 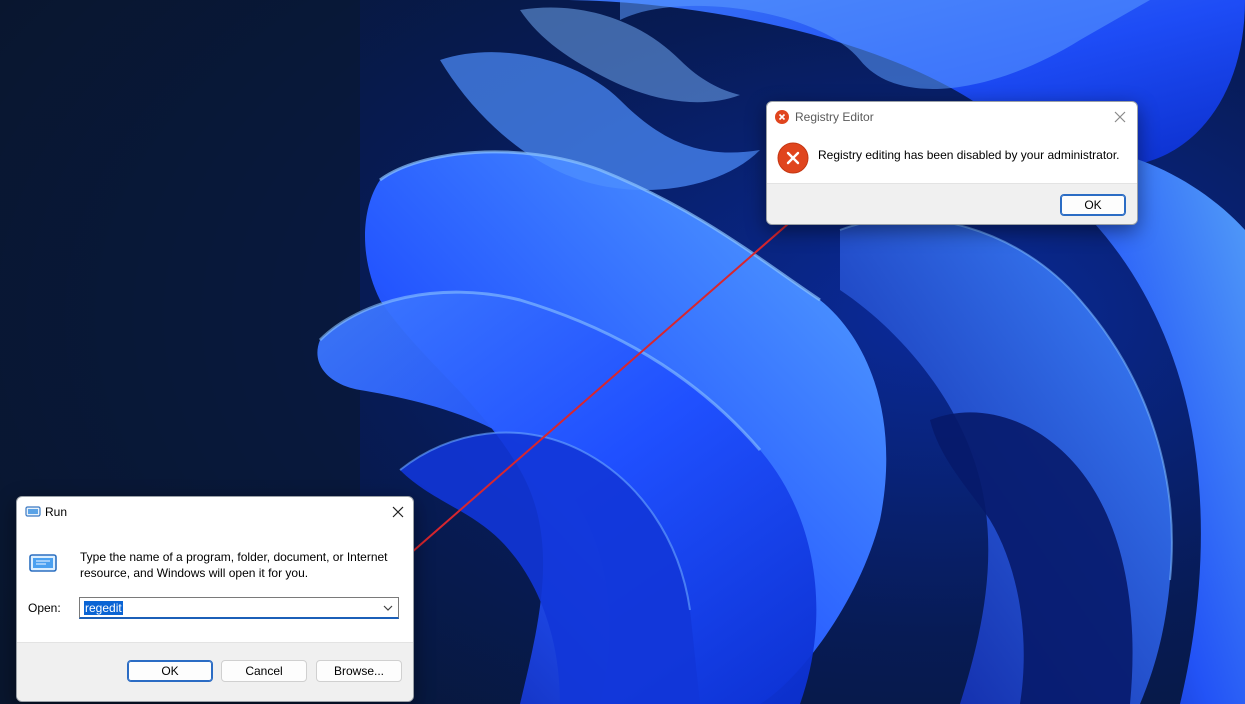 I want to click on run-program-icon, so click(x=43, y=563).